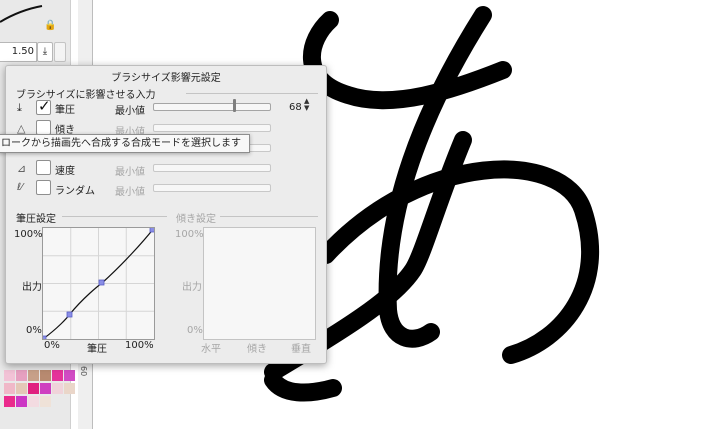 This screenshot has height=432, width=701. What do you see at coordinates (34, 330) in the screenshot?
I see `pressure-y-bottom: 0%` at bounding box center [34, 330].